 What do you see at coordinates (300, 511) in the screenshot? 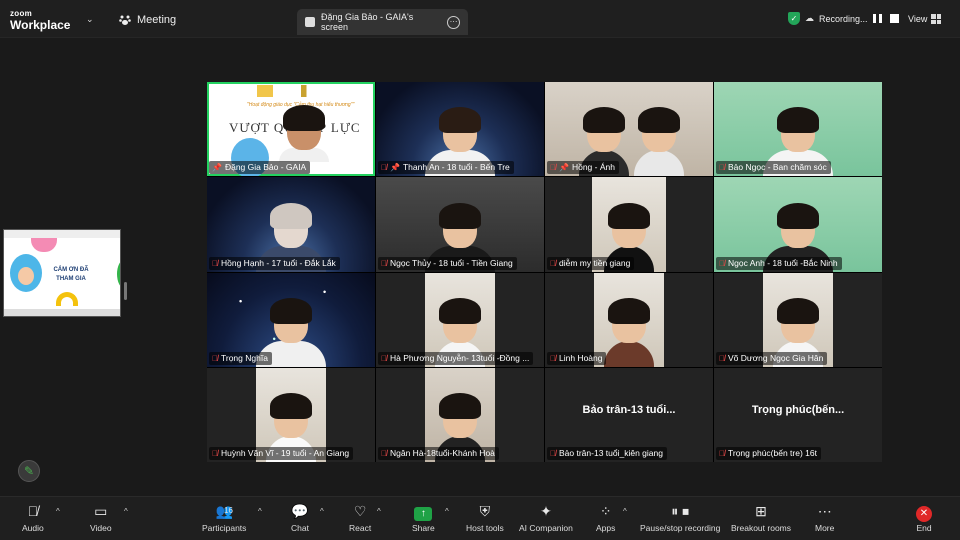
I see `chat-icon: 💬` at bounding box center [300, 511].